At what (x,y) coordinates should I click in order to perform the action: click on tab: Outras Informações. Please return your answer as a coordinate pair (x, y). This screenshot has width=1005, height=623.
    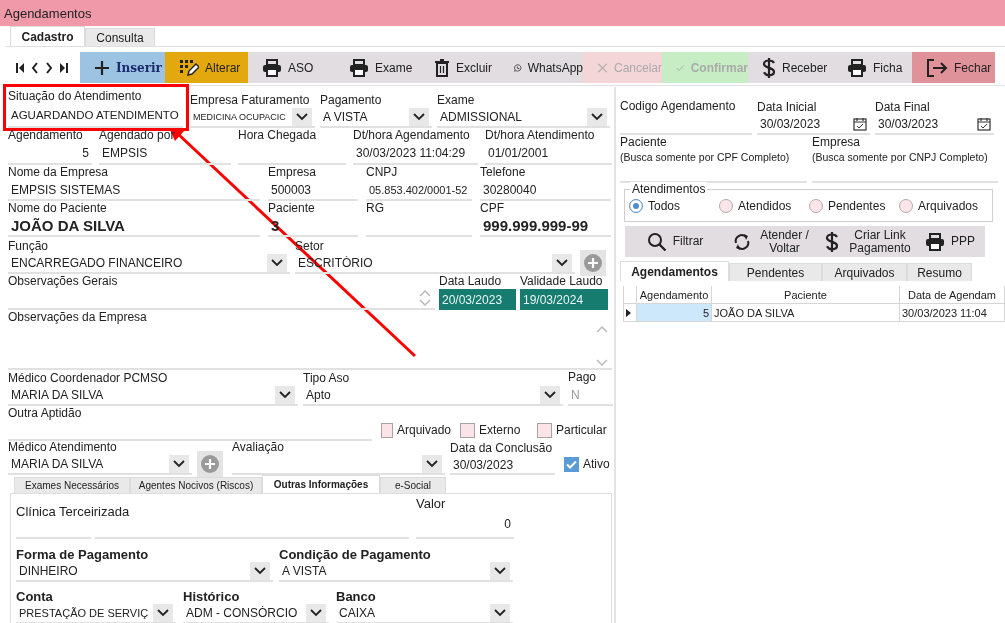
    Looking at the image, I should click on (321, 484).